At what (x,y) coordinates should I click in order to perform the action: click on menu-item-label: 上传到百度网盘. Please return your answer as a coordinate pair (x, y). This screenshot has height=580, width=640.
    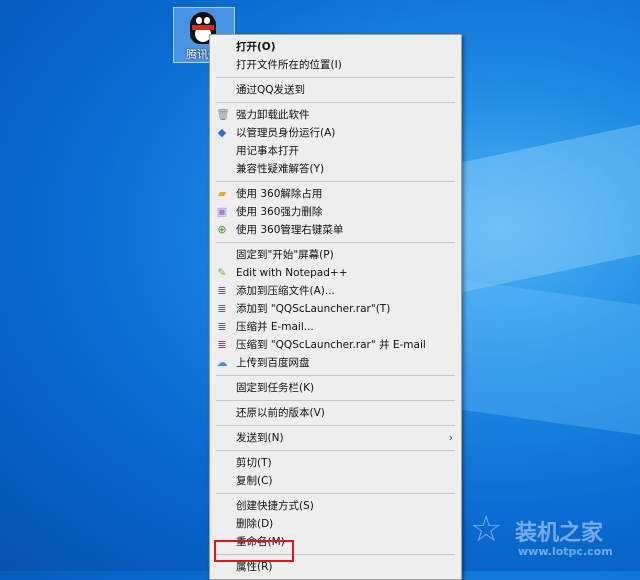
    Looking at the image, I should click on (273, 363).